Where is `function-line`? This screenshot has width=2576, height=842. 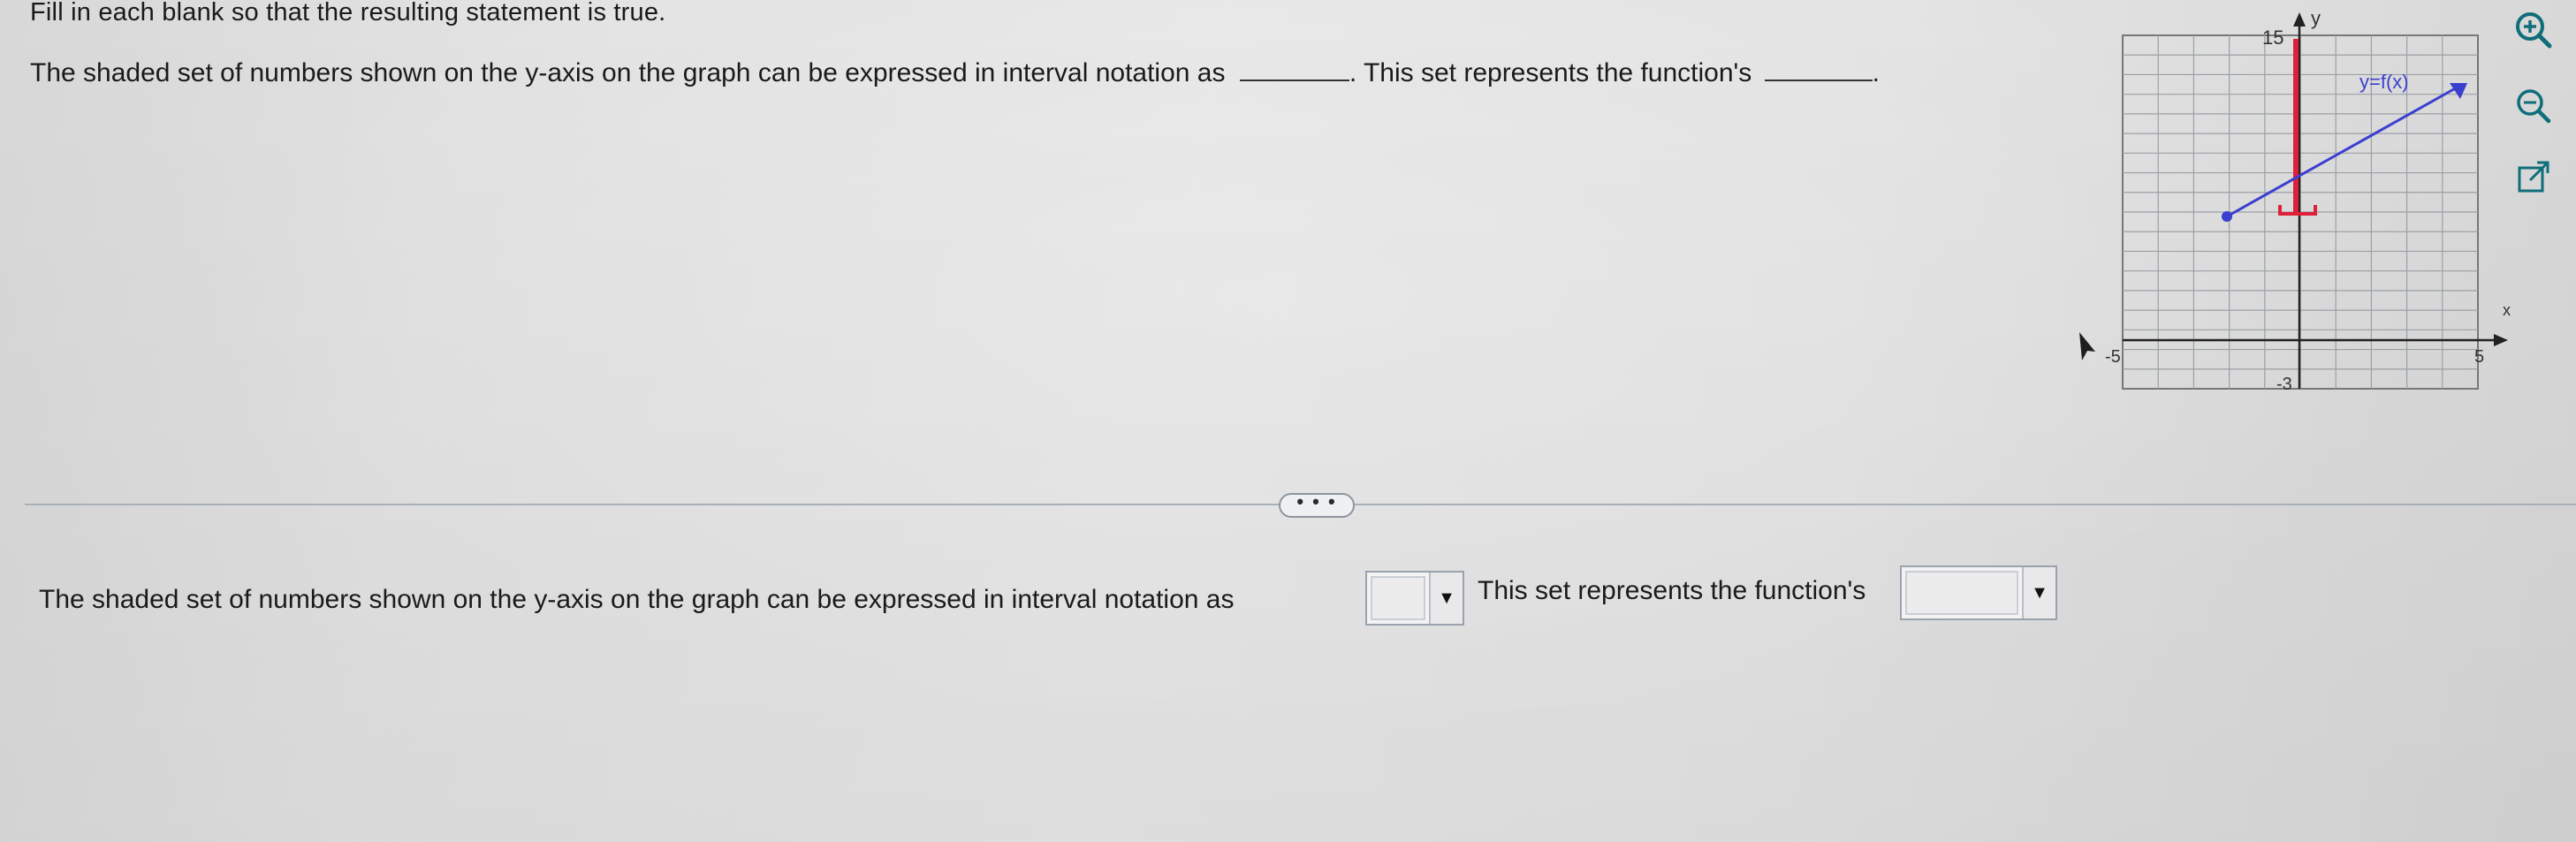 function-line is located at coordinates (2343, 152).